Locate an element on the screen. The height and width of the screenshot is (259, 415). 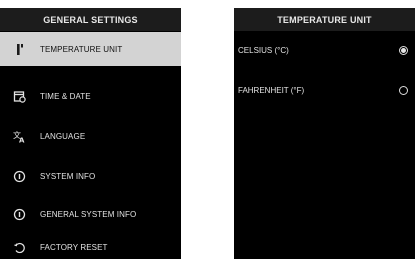
menu-label-general-system-info: GENERAL SYSTEM INFO is located at coordinates (88, 214).